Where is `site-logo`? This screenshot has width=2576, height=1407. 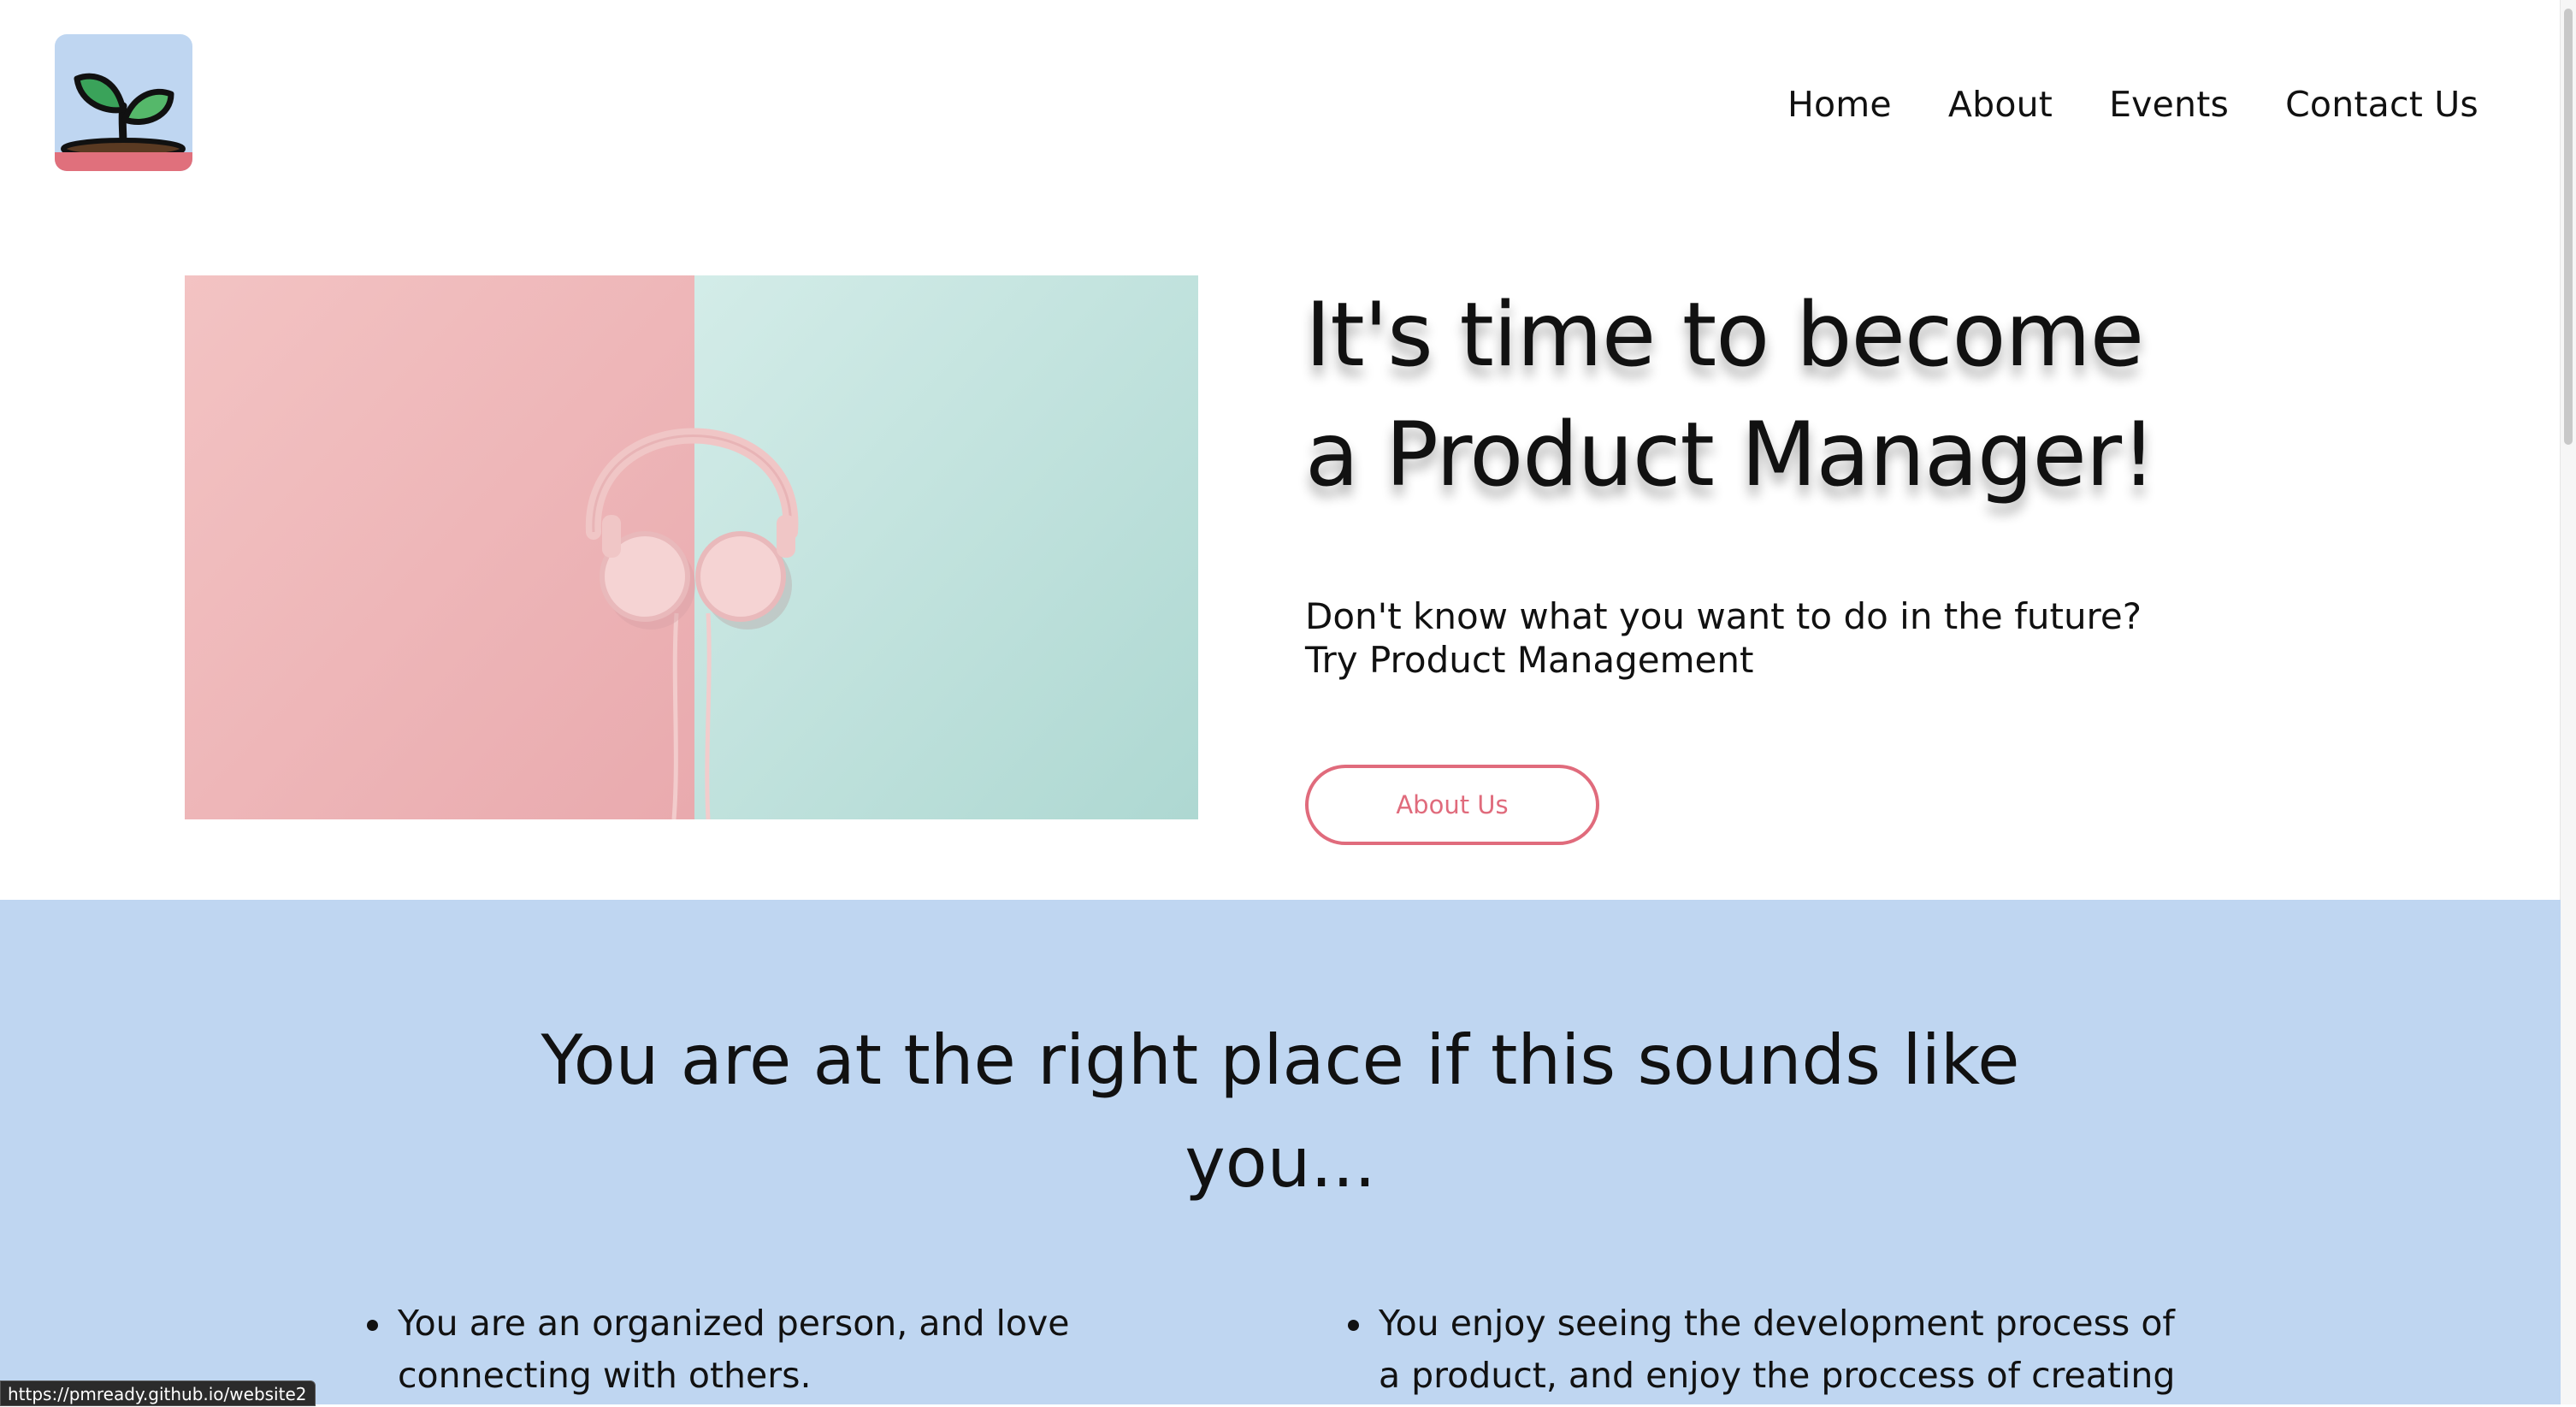 site-logo is located at coordinates (123, 102).